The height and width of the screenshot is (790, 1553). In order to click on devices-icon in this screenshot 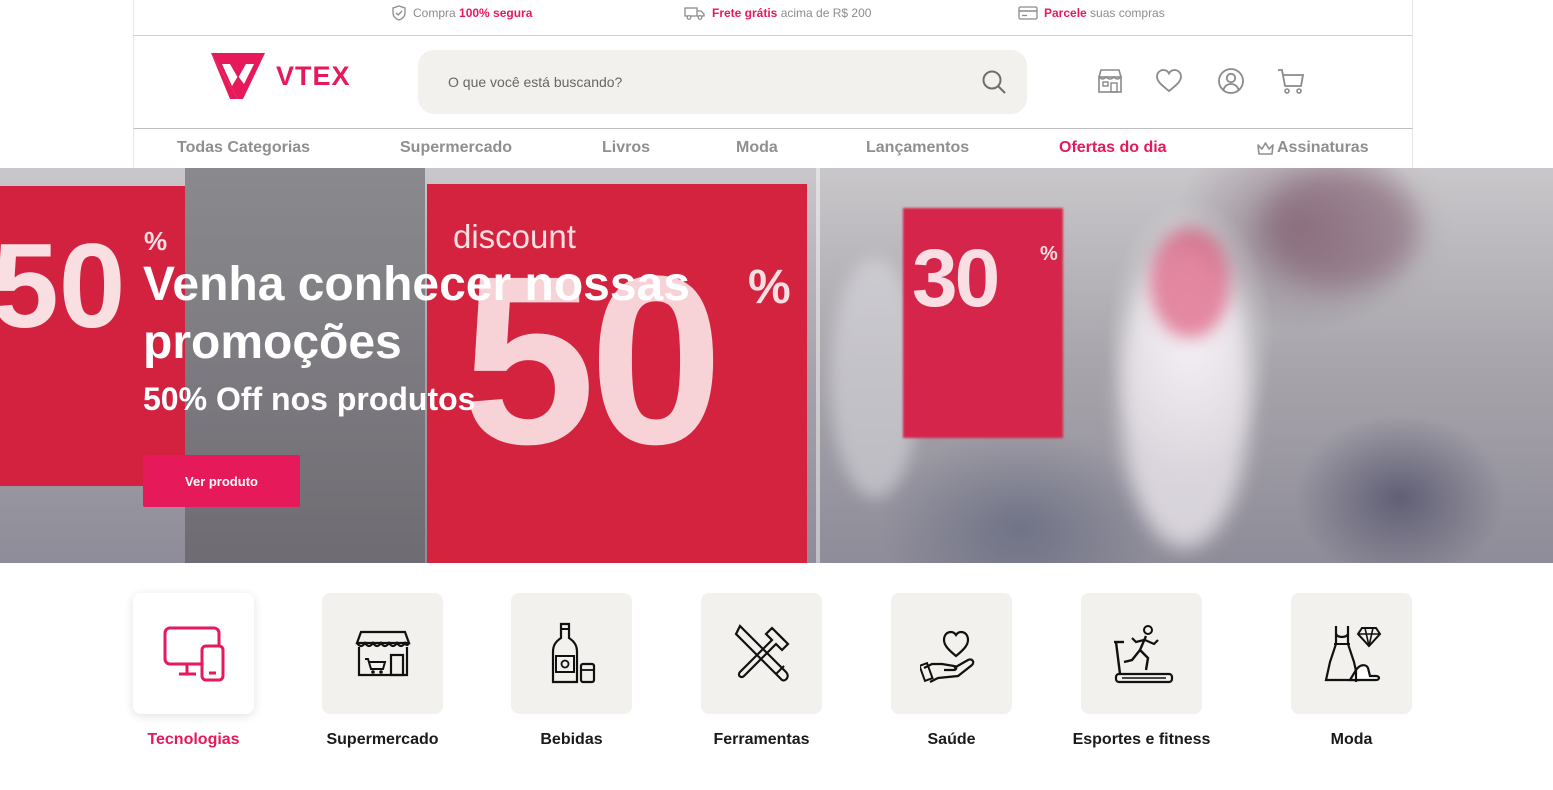, I will do `click(193, 653)`.